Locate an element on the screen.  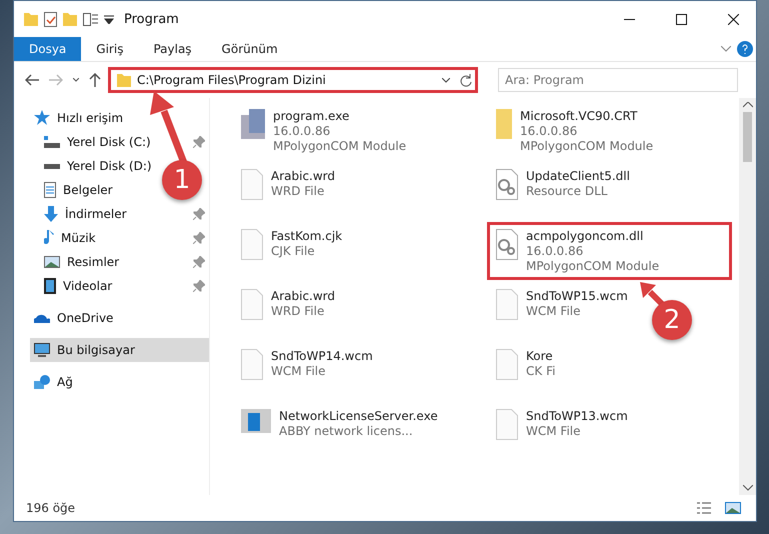
sidebar-item: Bu bilgisayar is located at coordinates (119, 350).